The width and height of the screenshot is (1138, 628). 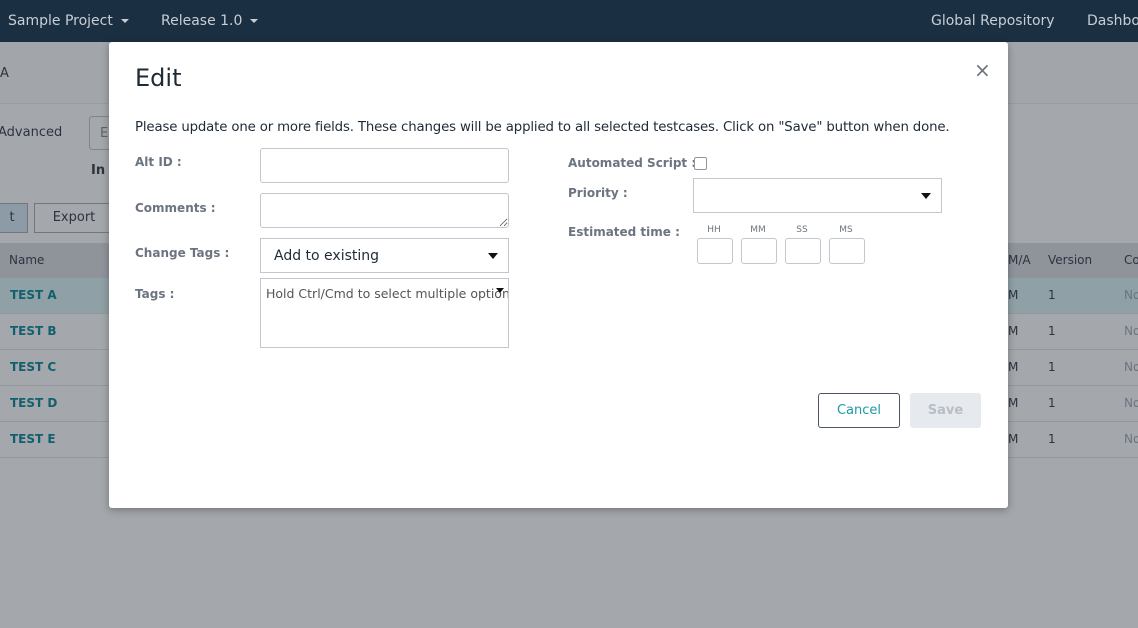 I want to click on testcase-name: TEST E, so click(x=33, y=439).